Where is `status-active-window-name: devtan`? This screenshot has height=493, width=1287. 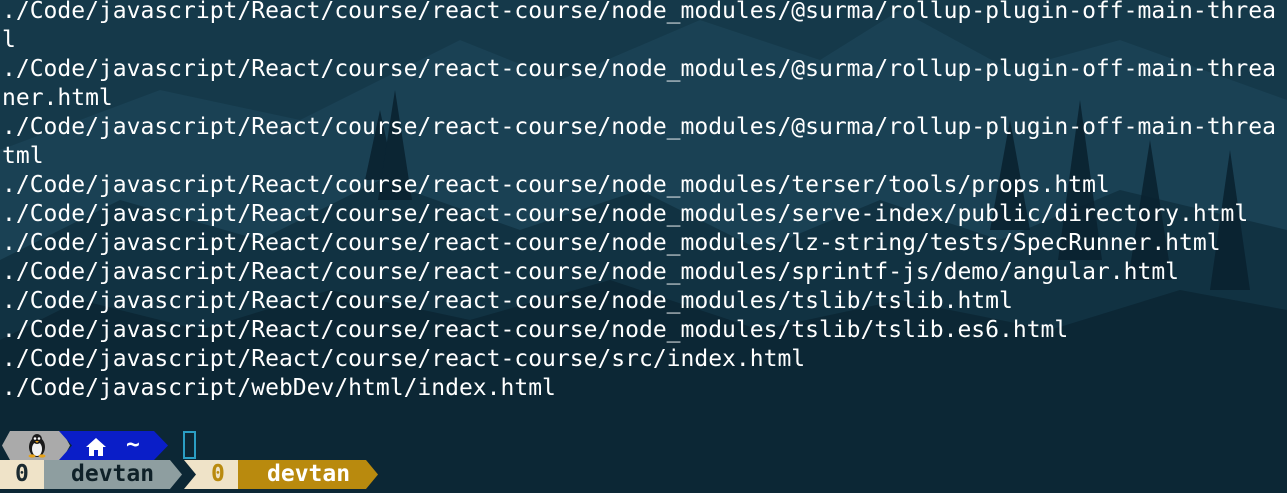 status-active-window-name: devtan is located at coordinates (308, 474).